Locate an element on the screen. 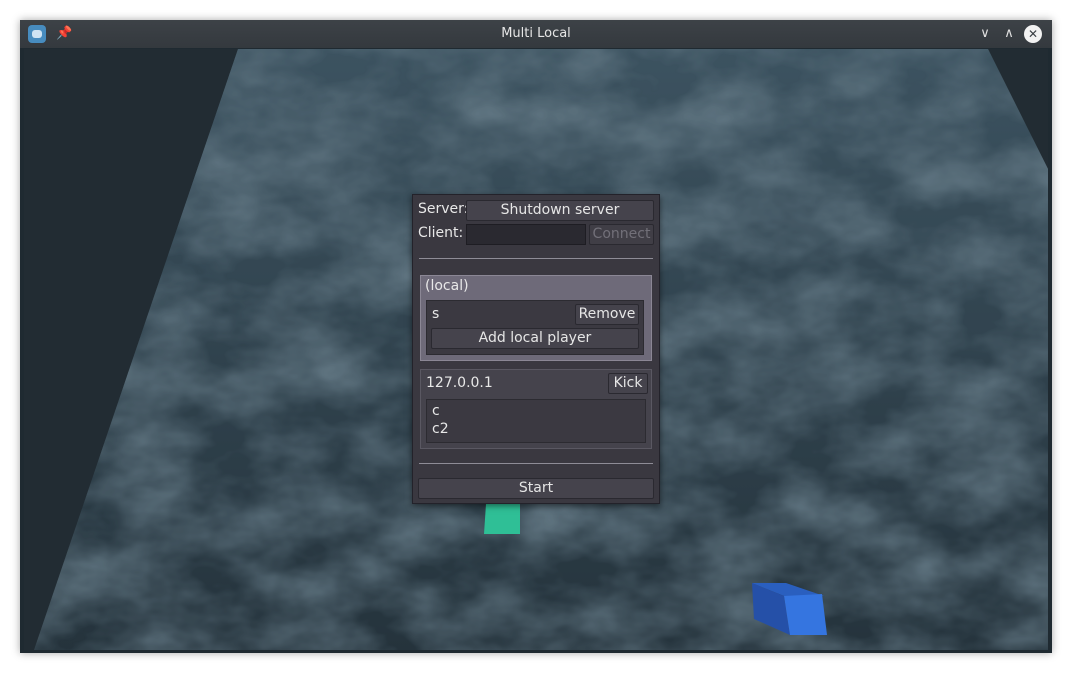 Image resolution: width=1072 pixels, height=673 pixels. window-title: Multi Local is located at coordinates (536, 33).